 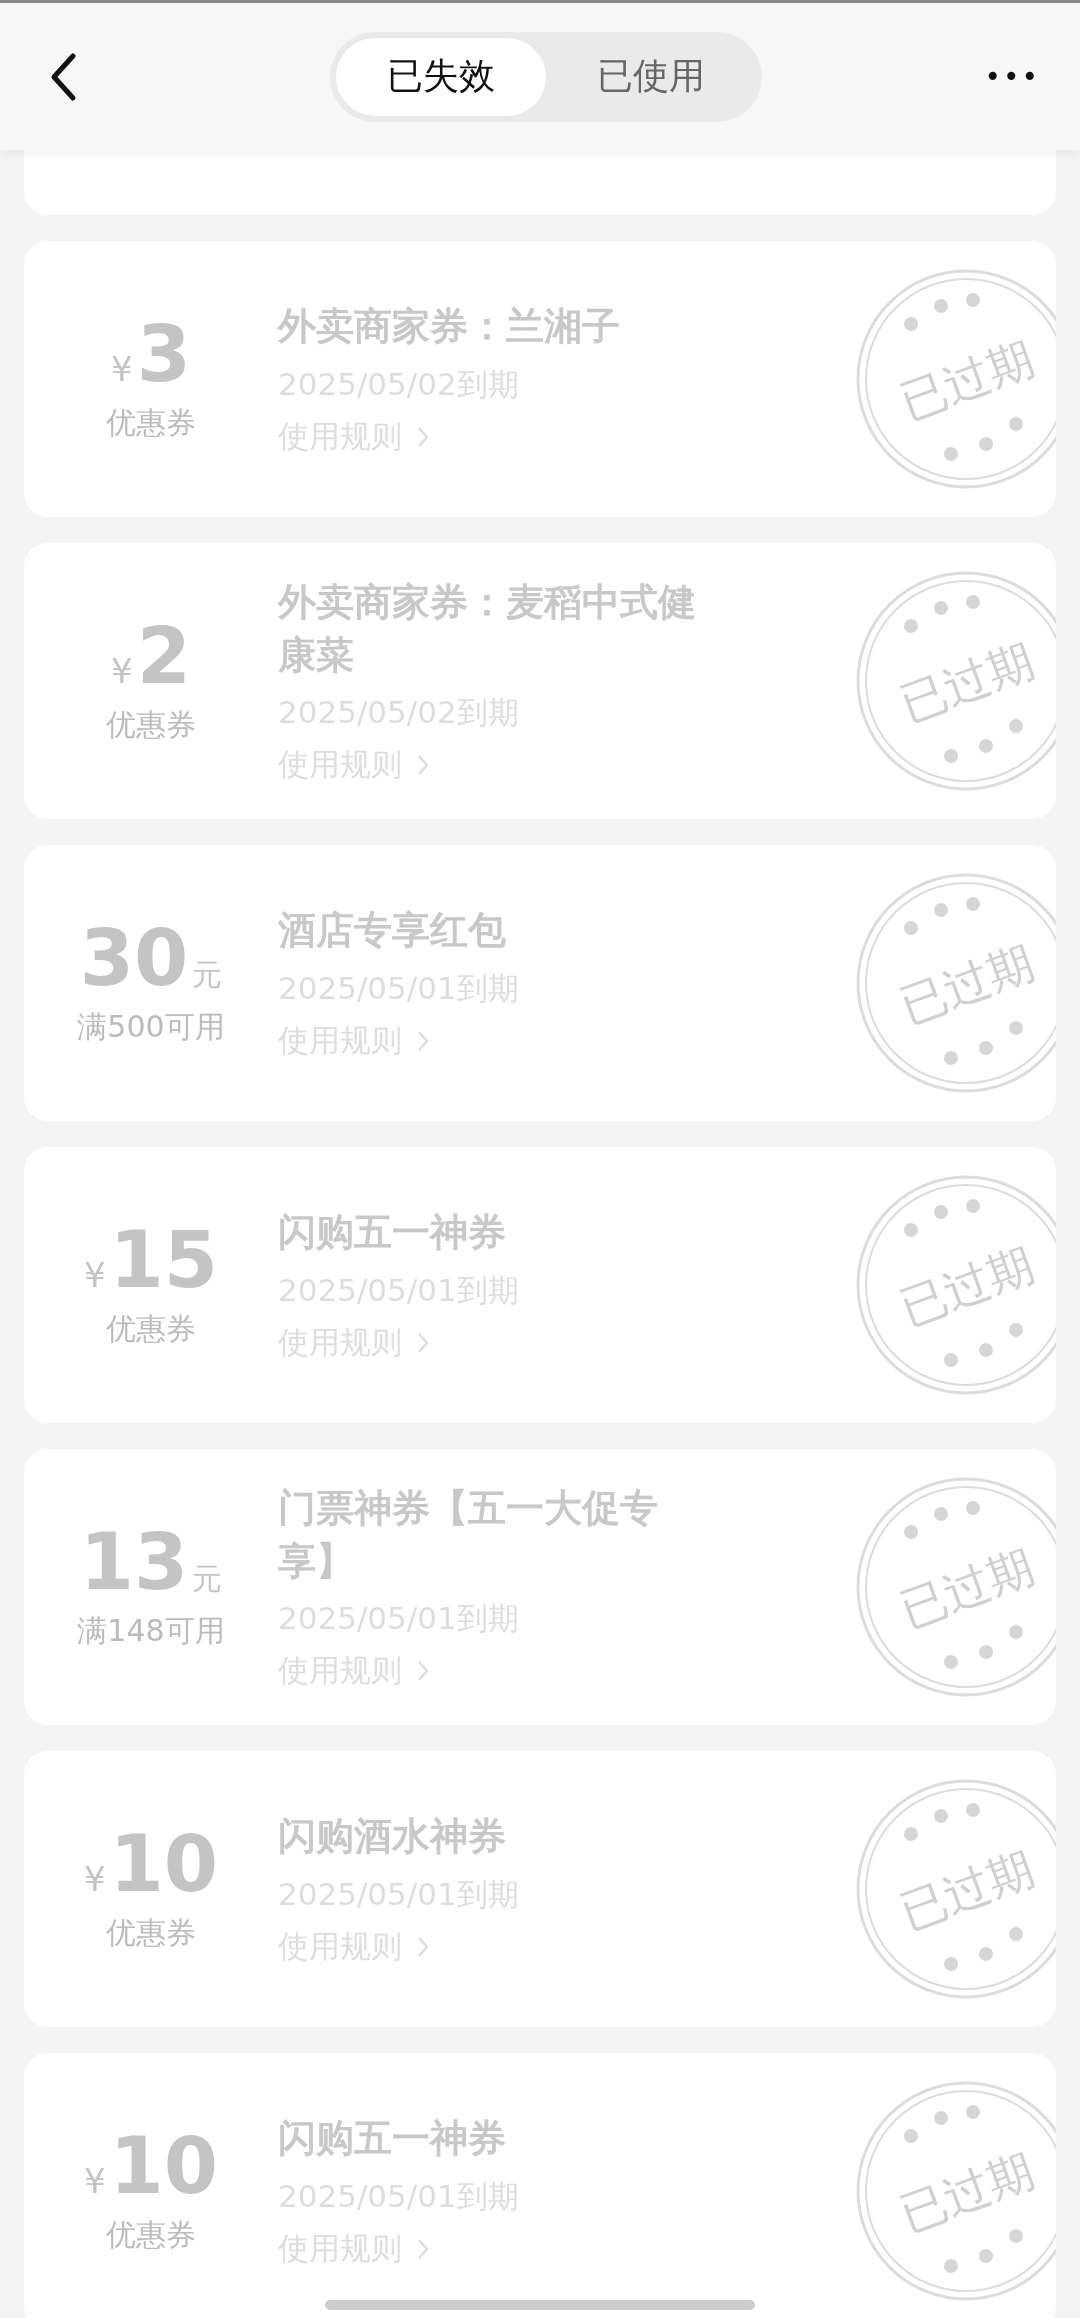 I want to click on tab: 已失效, so click(x=441, y=76).